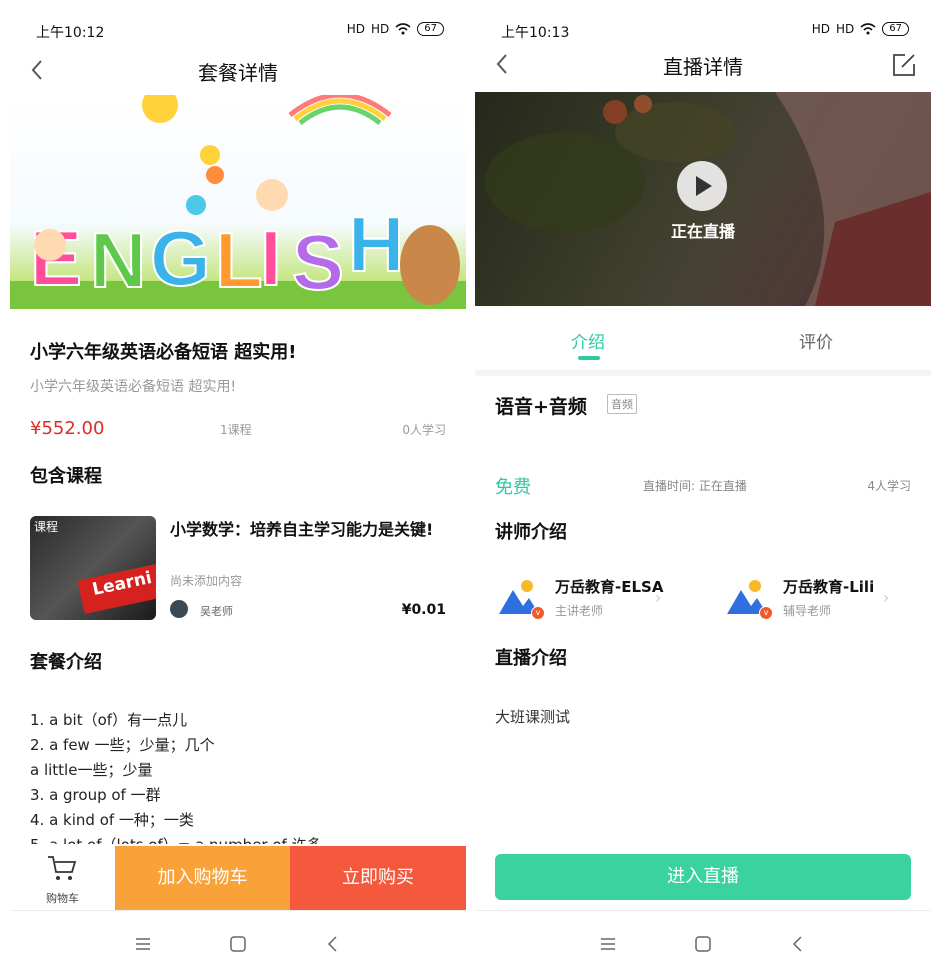 This screenshot has height=980, width=940. What do you see at coordinates (807, 611) in the screenshot?
I see `teacher-role: 辅导老师` at bounding box center [807, 611].